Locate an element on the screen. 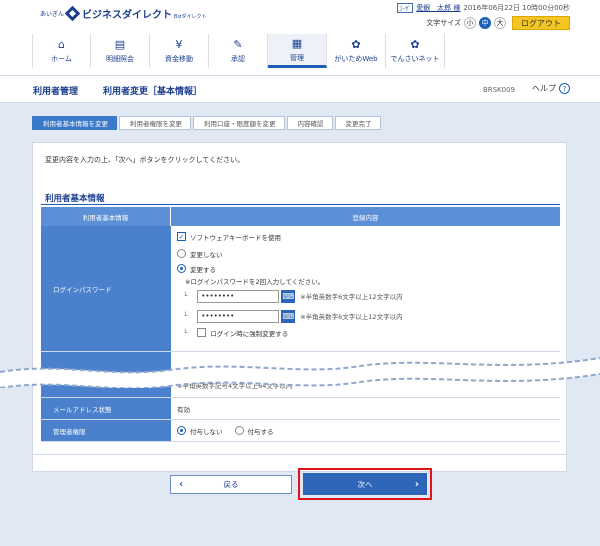 Image resolution: width=600 pixels, height=546 pixels. password-input: •••••••• is located at coordinates (238, 296).